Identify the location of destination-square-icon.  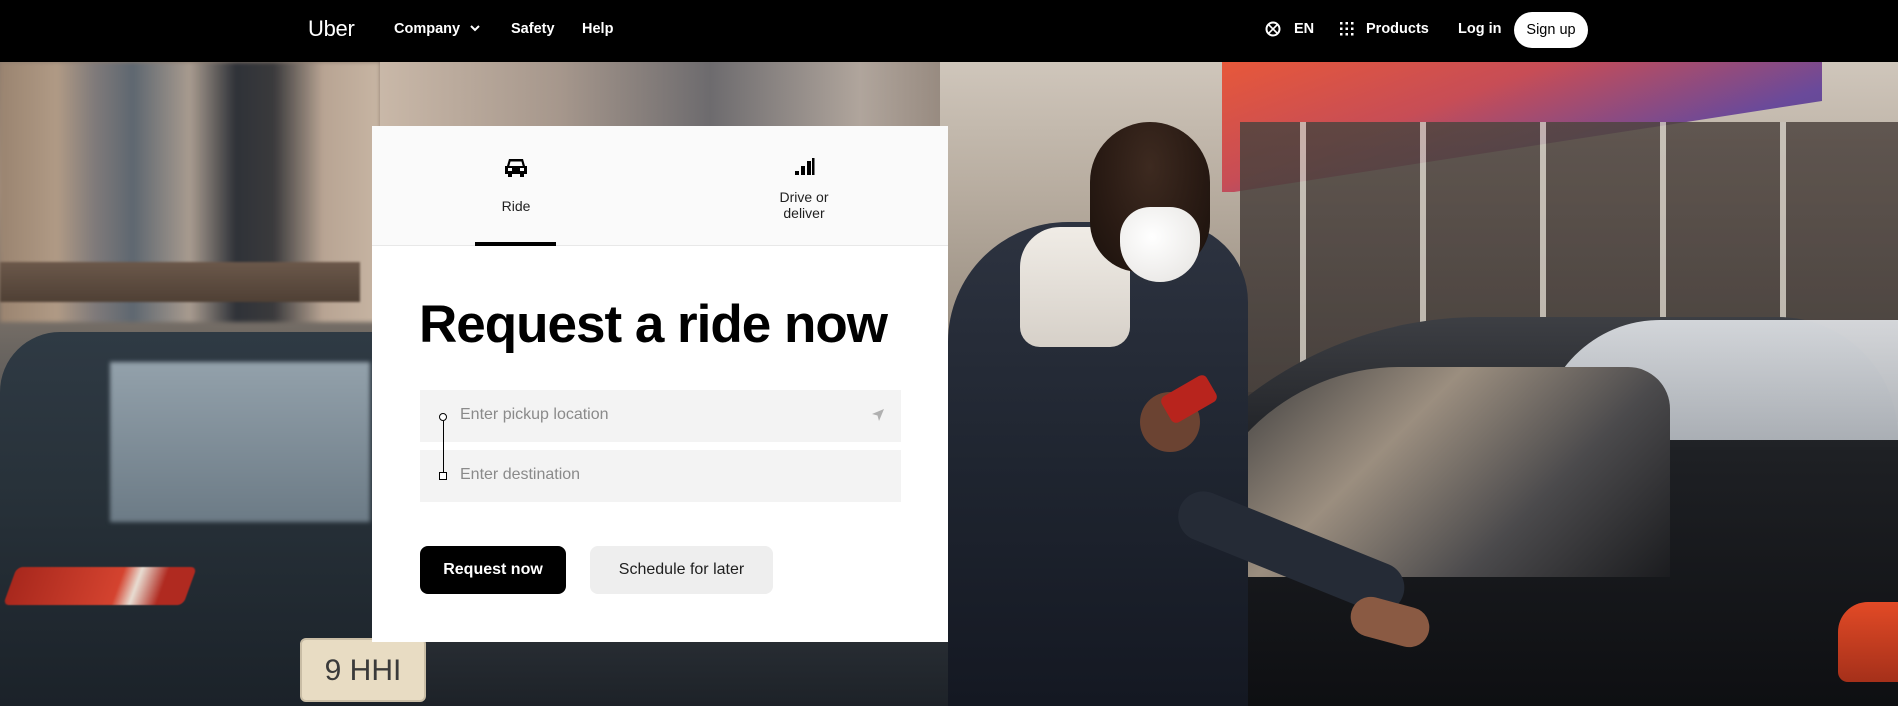
(443, 476).